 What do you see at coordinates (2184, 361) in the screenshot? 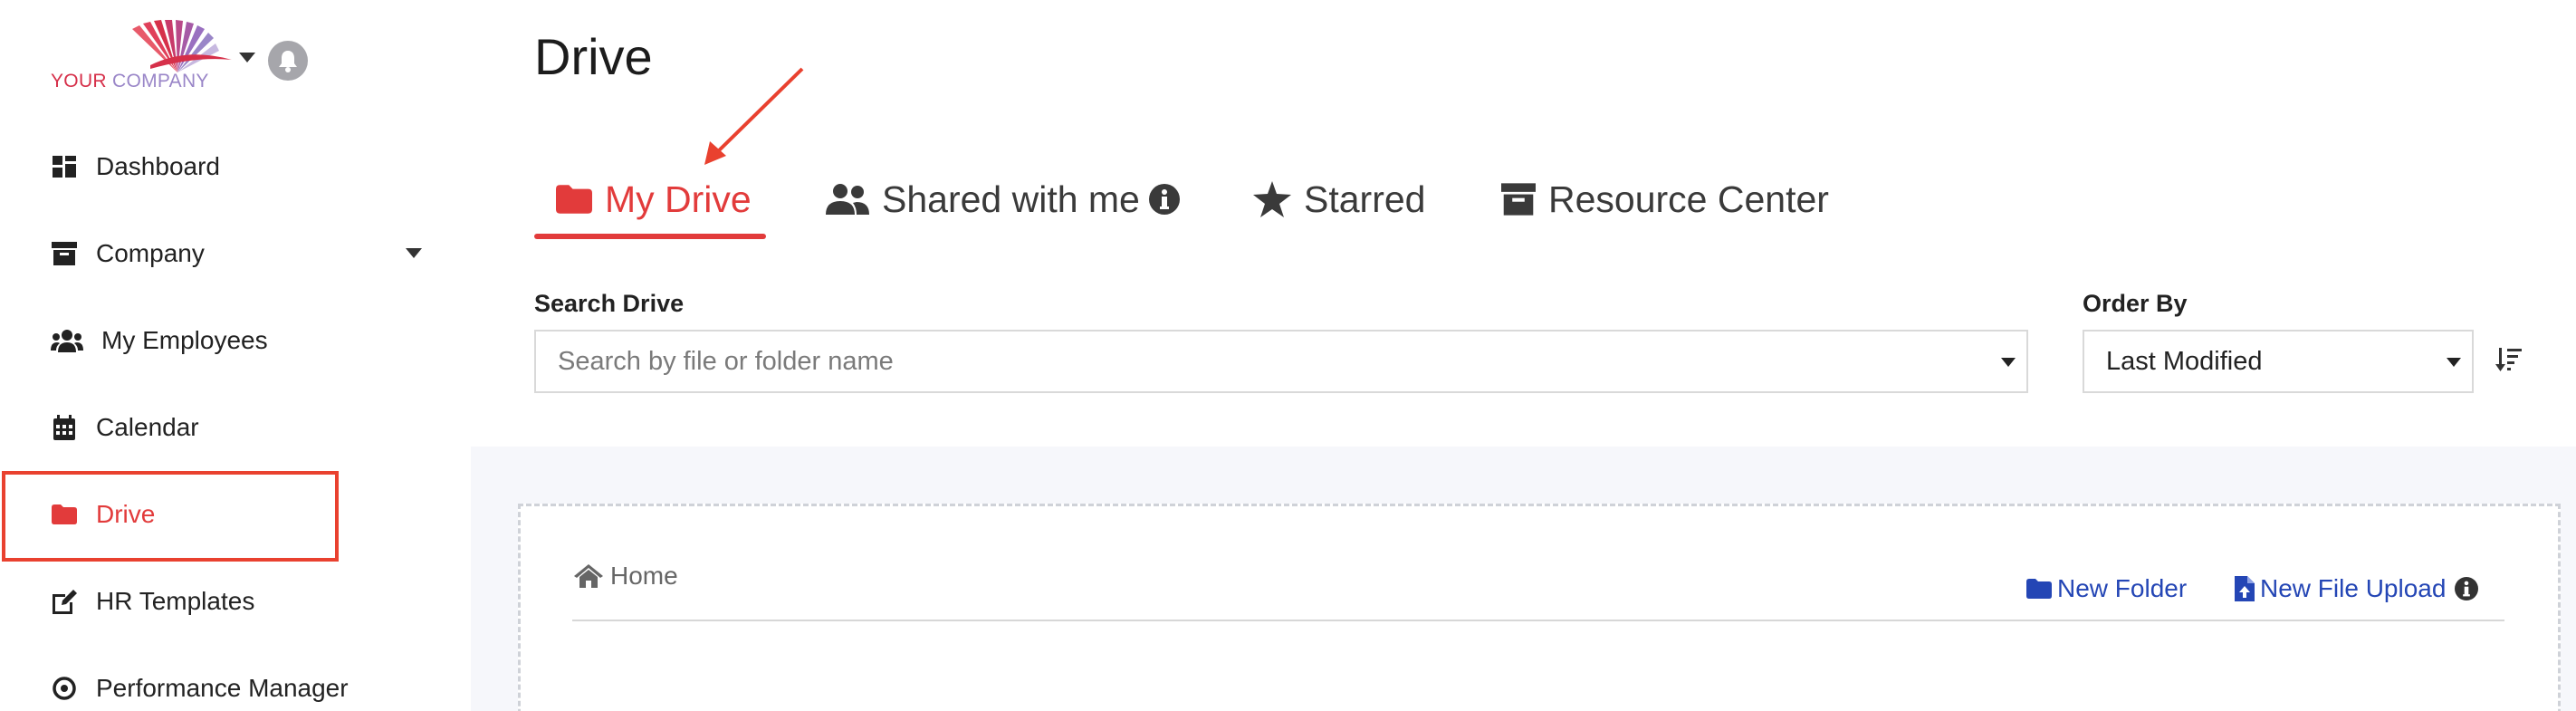
I see `order-by-value: Last Modified` at bounding box center [2184, 361].